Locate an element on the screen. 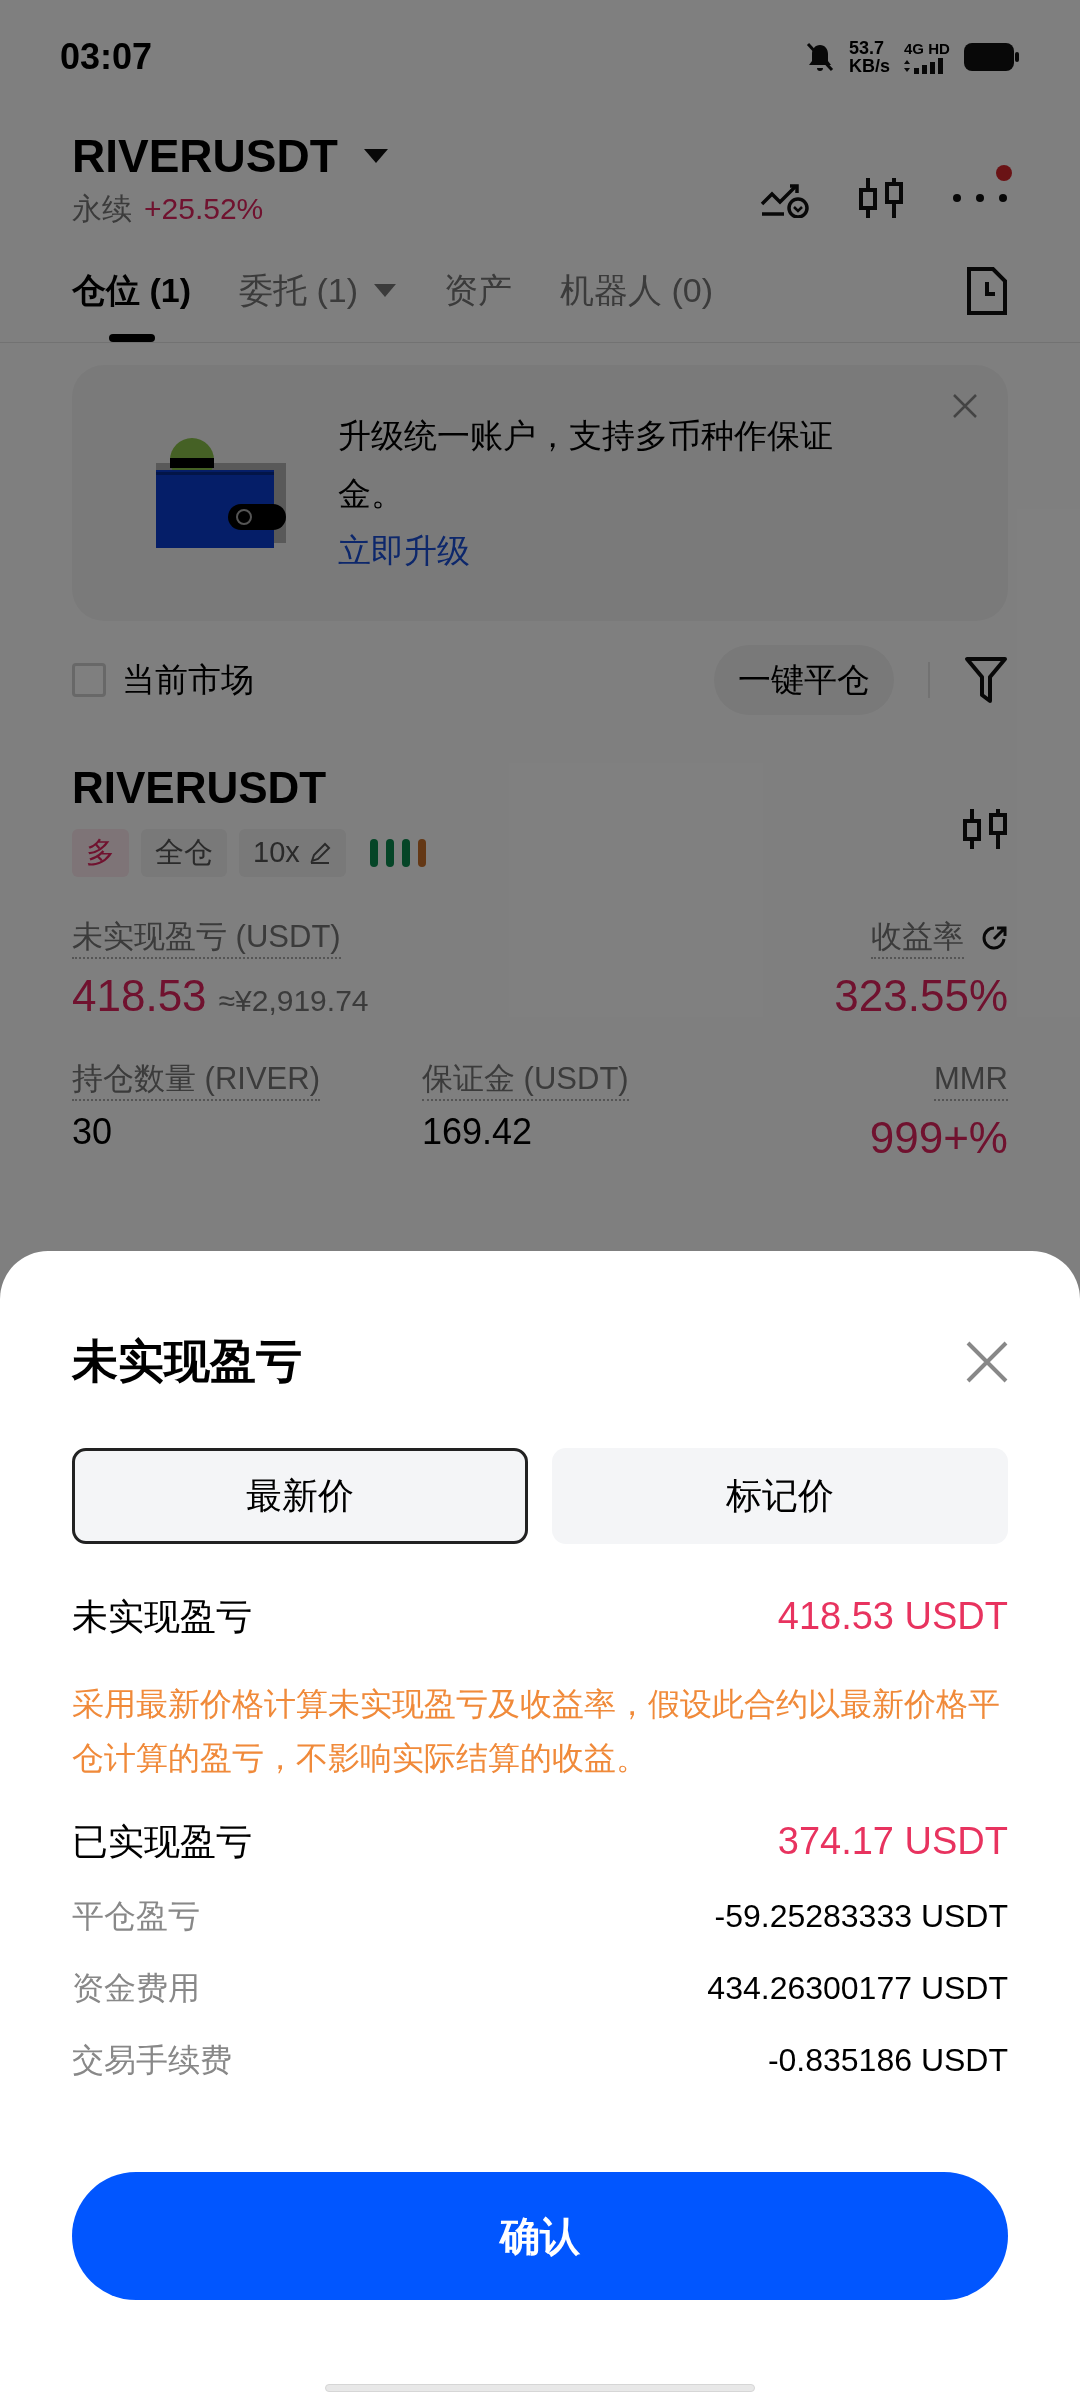  price-type-tab: 最新价 is located at coordinates (300, 1496).